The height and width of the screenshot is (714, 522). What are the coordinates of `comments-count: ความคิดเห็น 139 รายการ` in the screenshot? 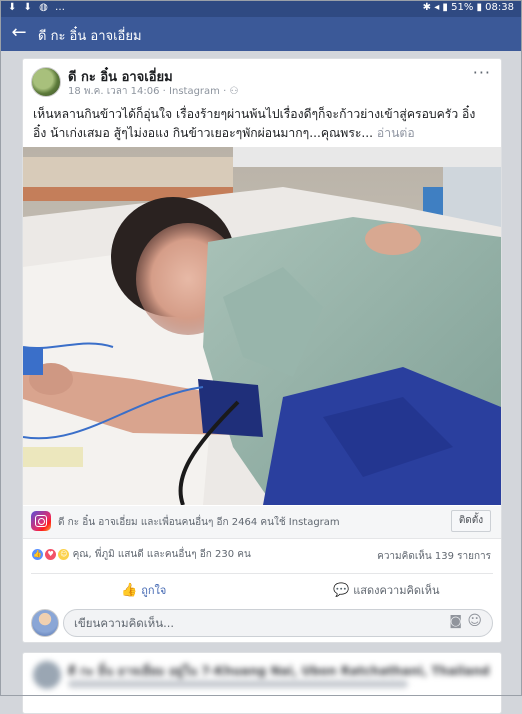 It's located at (434, 556).